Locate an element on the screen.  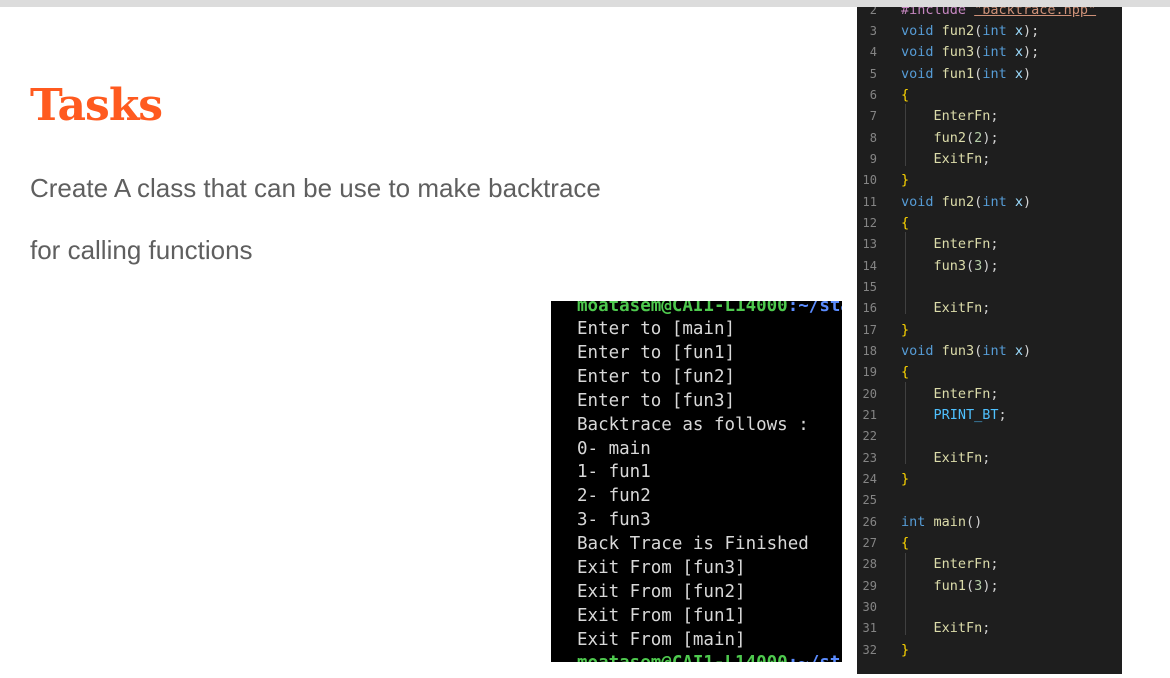
code-line-def-fun3: void fun3(int x) is located at coordinates (966, 351).